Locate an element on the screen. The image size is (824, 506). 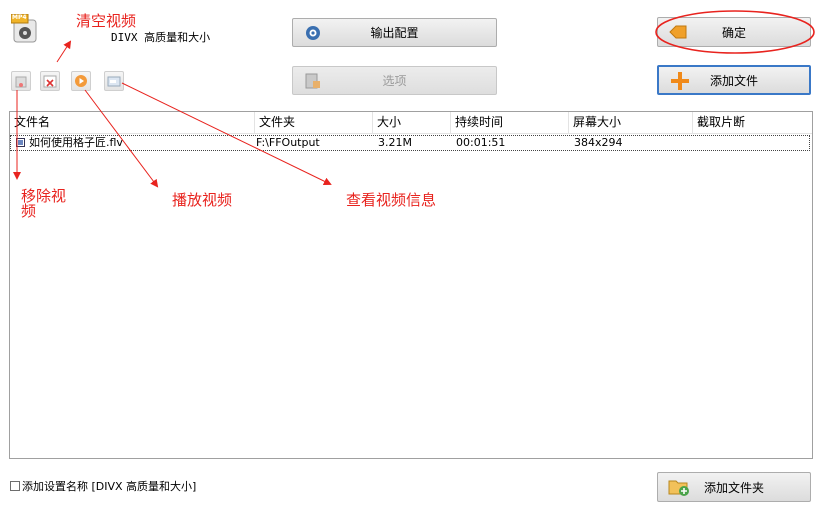
add-folder-button: 添加文件夹 is located at coordinates (734, 487).